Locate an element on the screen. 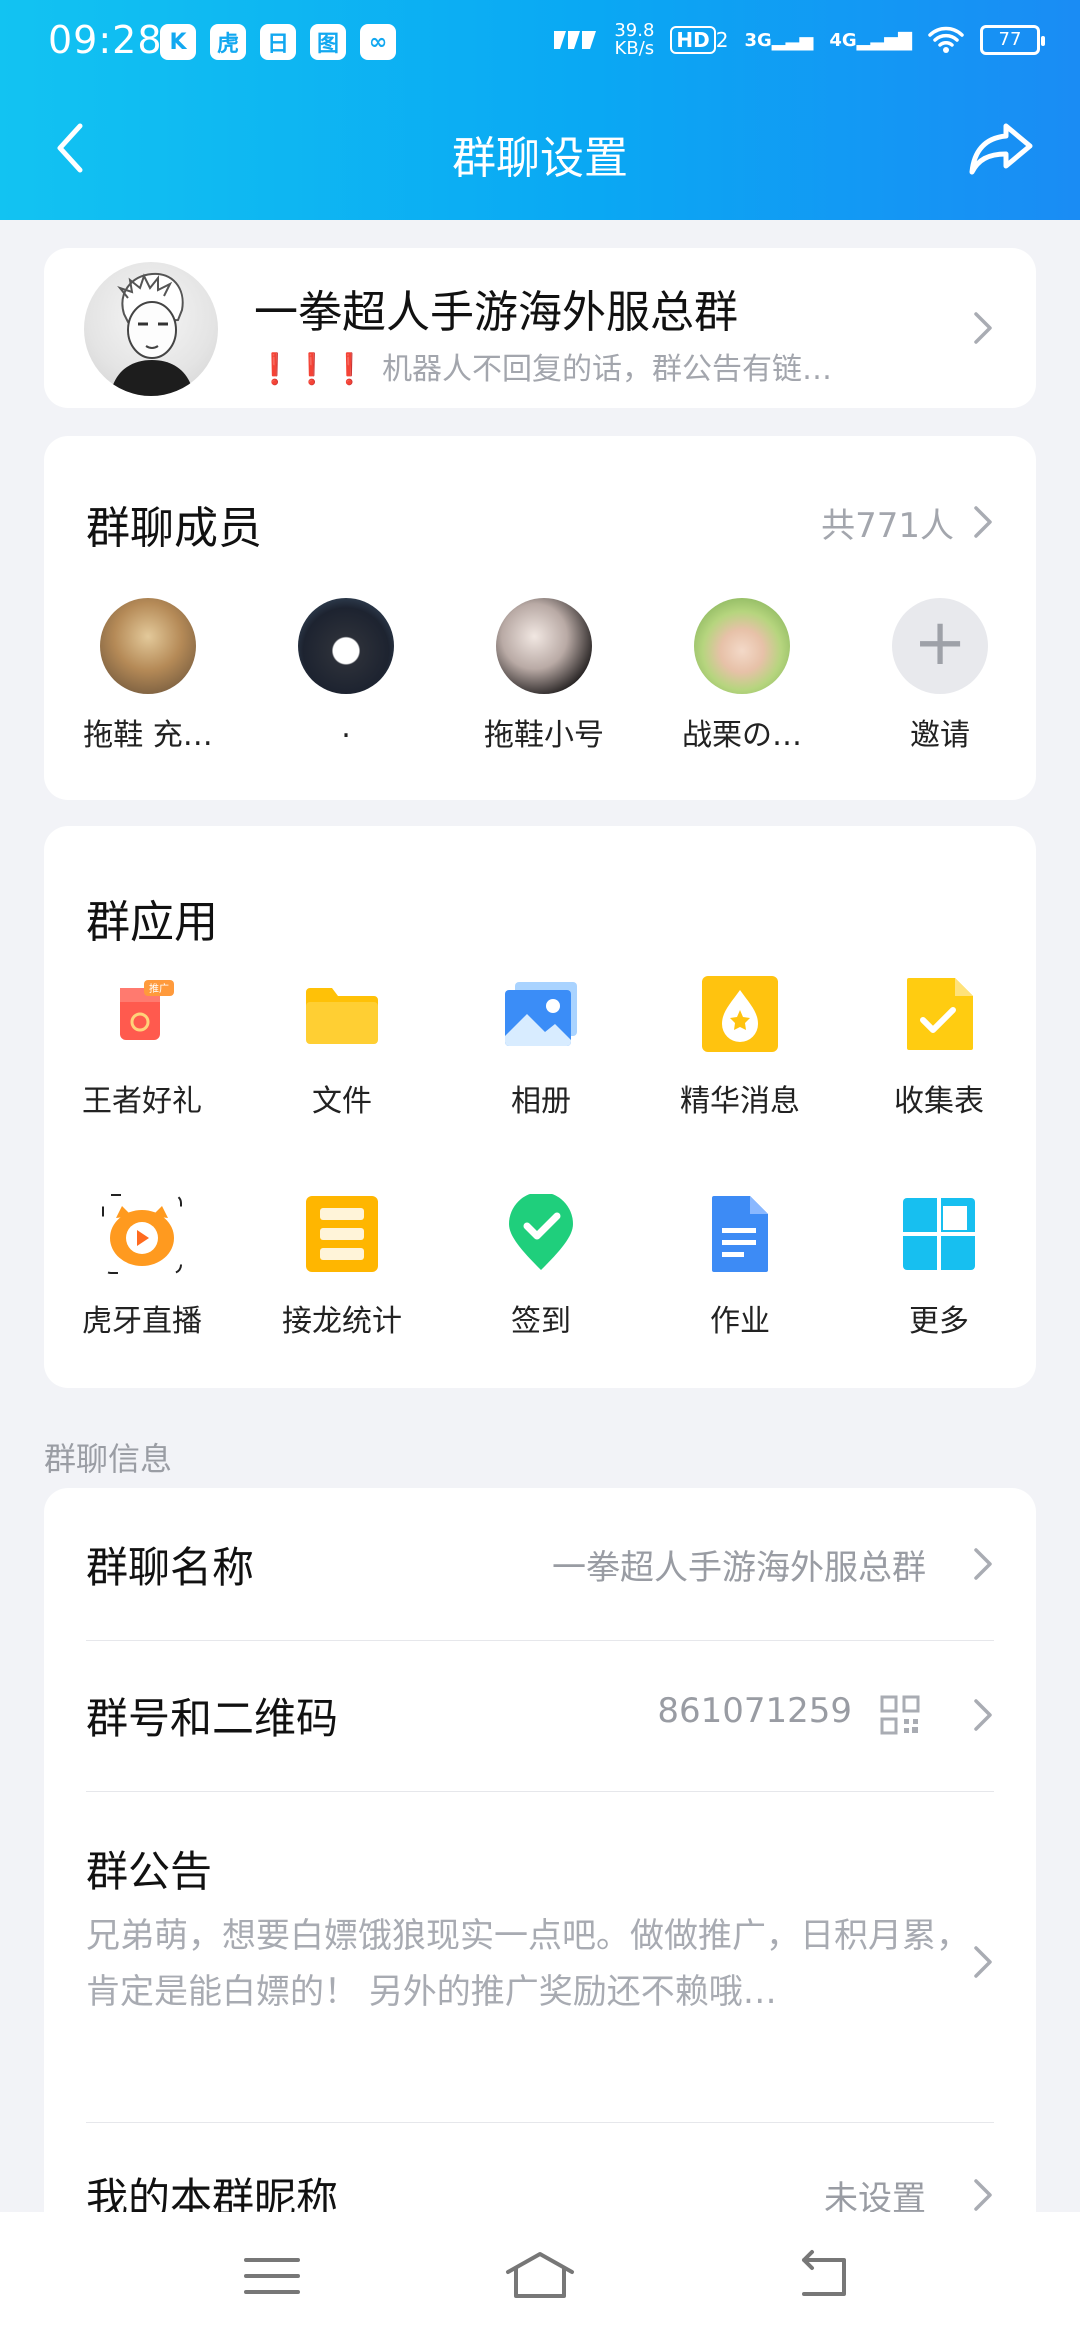 This screenshot has width=1080, height=2340. group-avatar is located at coordinates (151, 329).